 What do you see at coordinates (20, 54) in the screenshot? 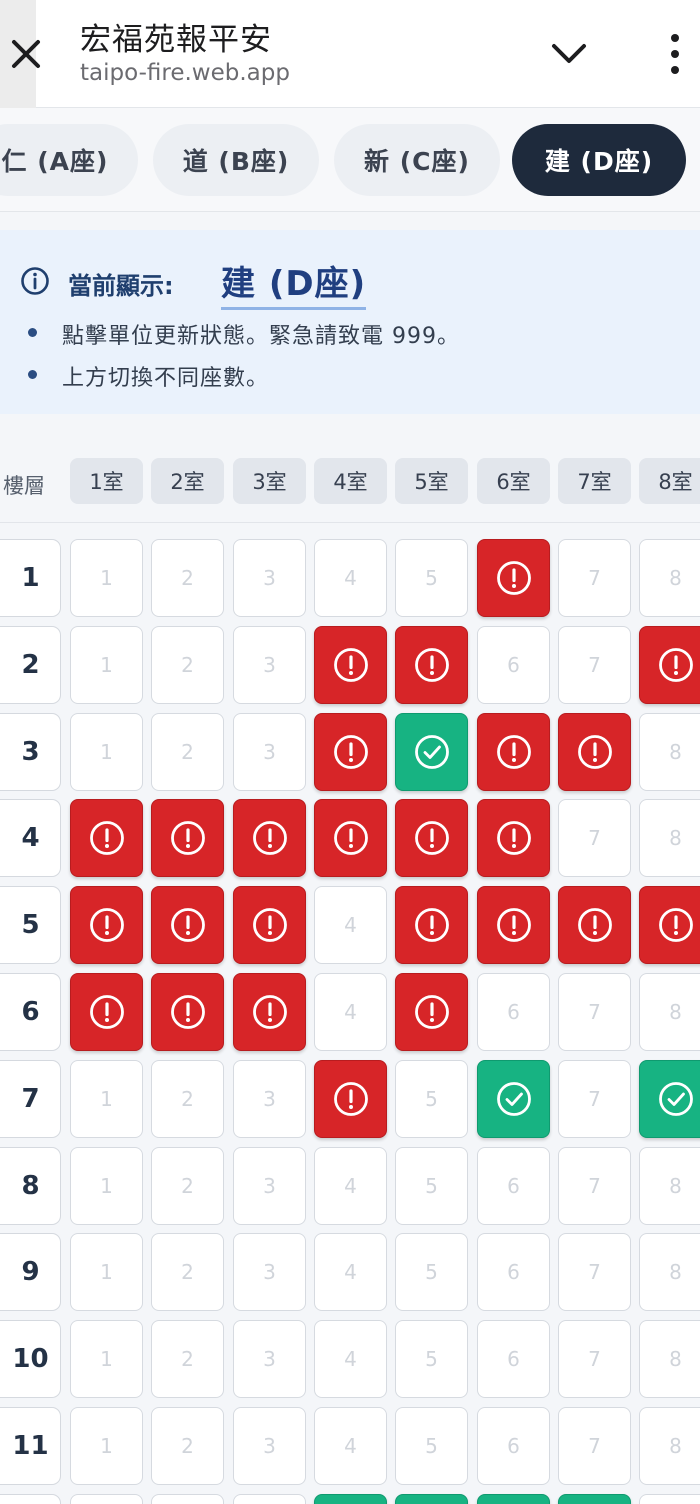
I see `close-button` at bounding box center [20, 54].